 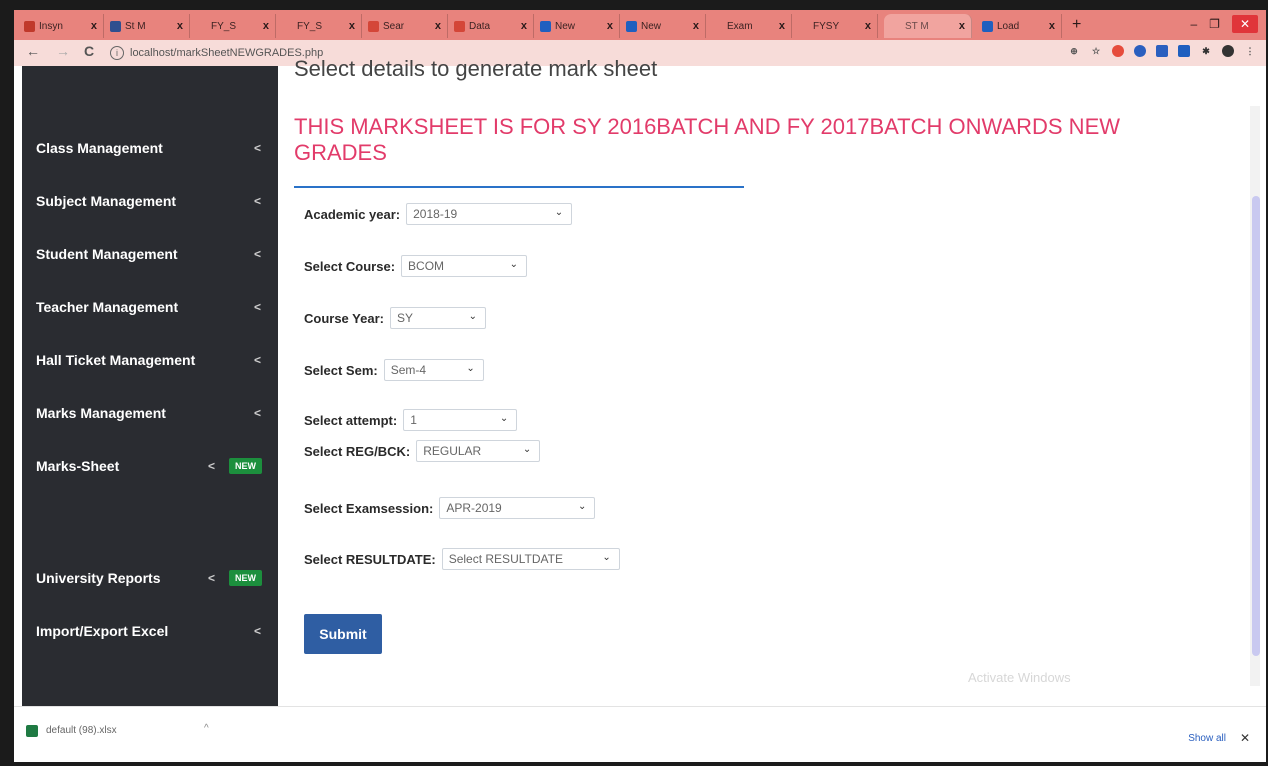 What do you see at coordinates (150, 466) in the screenshot?
I see `sidebar-item-marks-sheet: Marks-Sheet < NEW` at bounding box center [150, 466].